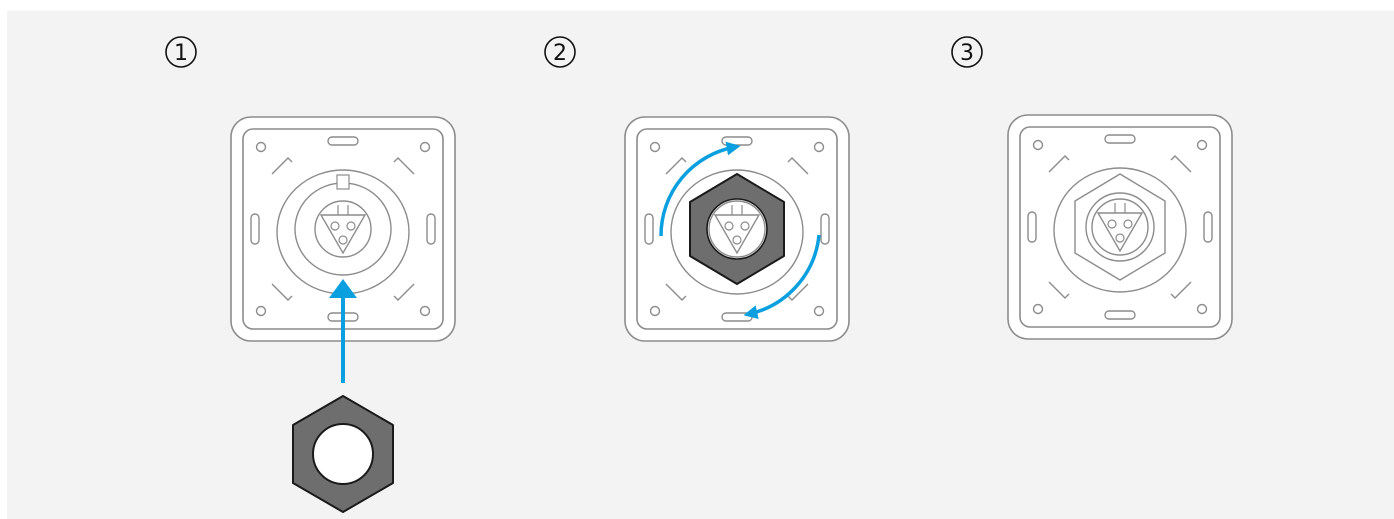  Describe the element at coordinates (343, 454) in the screenshot. I see `hex-nut-icon` at that location.